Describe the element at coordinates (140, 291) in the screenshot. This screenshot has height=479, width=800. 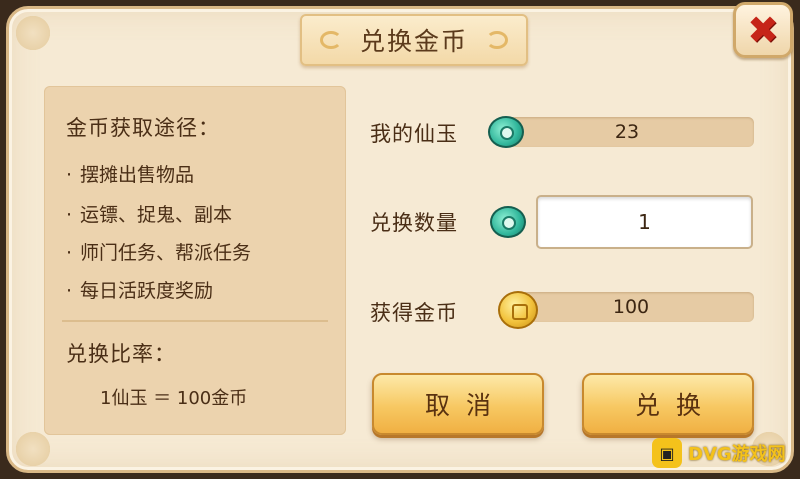
I see `source-item: · 每日活跃度奖励` at that location.